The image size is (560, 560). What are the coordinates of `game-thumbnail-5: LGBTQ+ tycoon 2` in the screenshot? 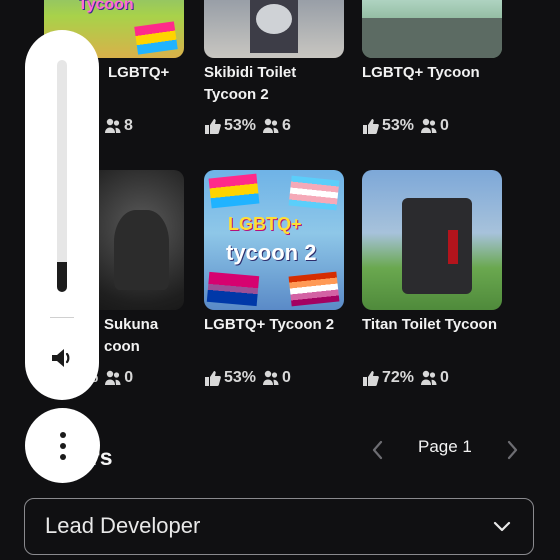 It's located at (274, 240).